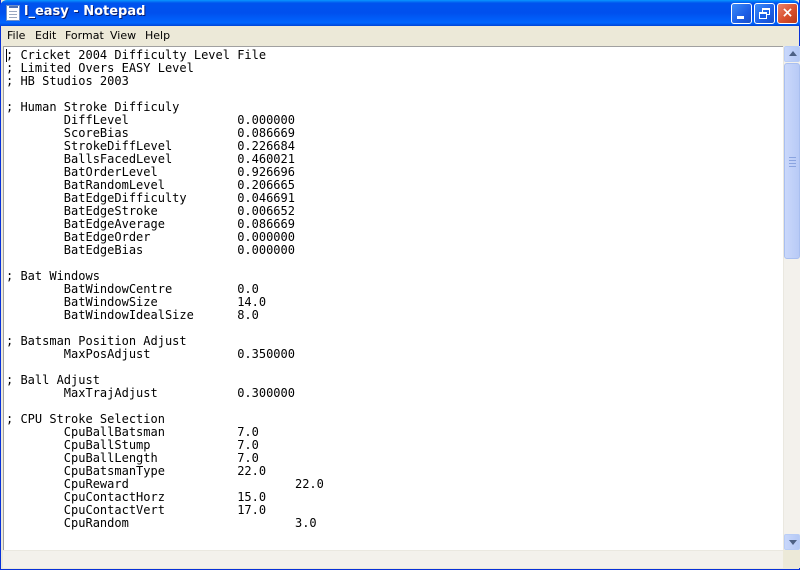 The image size is (800, 570). What do you see at coordinates (400, 35) in the screenshot?
I see `menu-bar: File Edit Format View Help` at bounding box center [400, 35].